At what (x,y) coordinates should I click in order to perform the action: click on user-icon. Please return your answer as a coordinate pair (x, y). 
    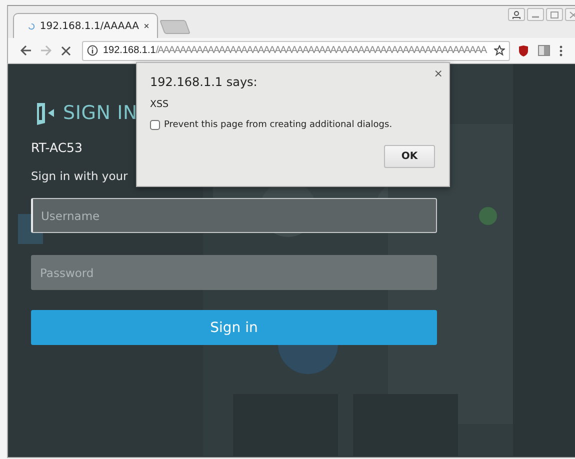
    Looking at the image, I should click on (516, 15).